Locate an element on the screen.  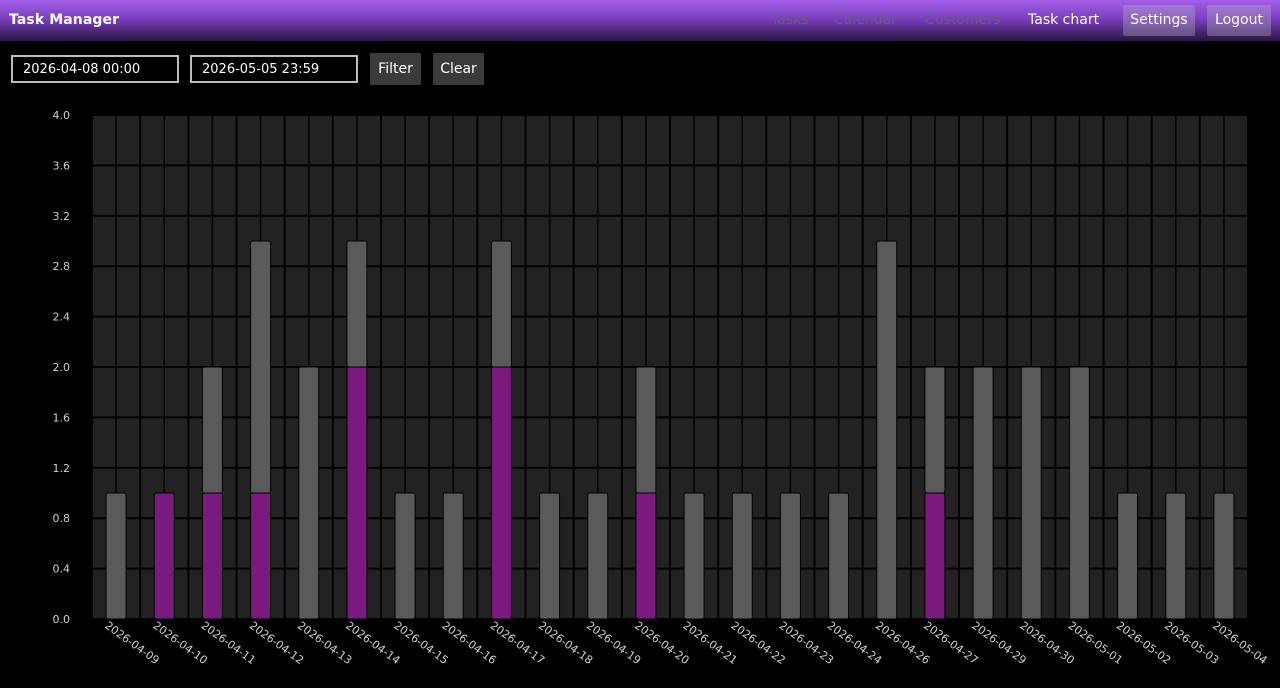
y-tick-label: 1.6 is located at coordinates (62, 417).